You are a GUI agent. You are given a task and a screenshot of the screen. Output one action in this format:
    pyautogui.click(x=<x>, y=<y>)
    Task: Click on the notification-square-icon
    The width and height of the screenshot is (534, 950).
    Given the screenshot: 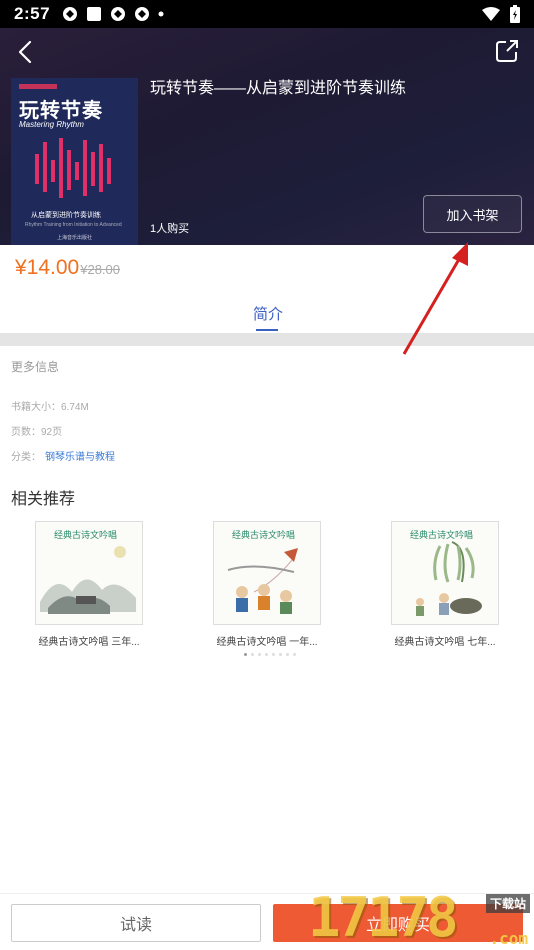 What is the action you would take?
    pyautogui.click(x=94, y=14)
    